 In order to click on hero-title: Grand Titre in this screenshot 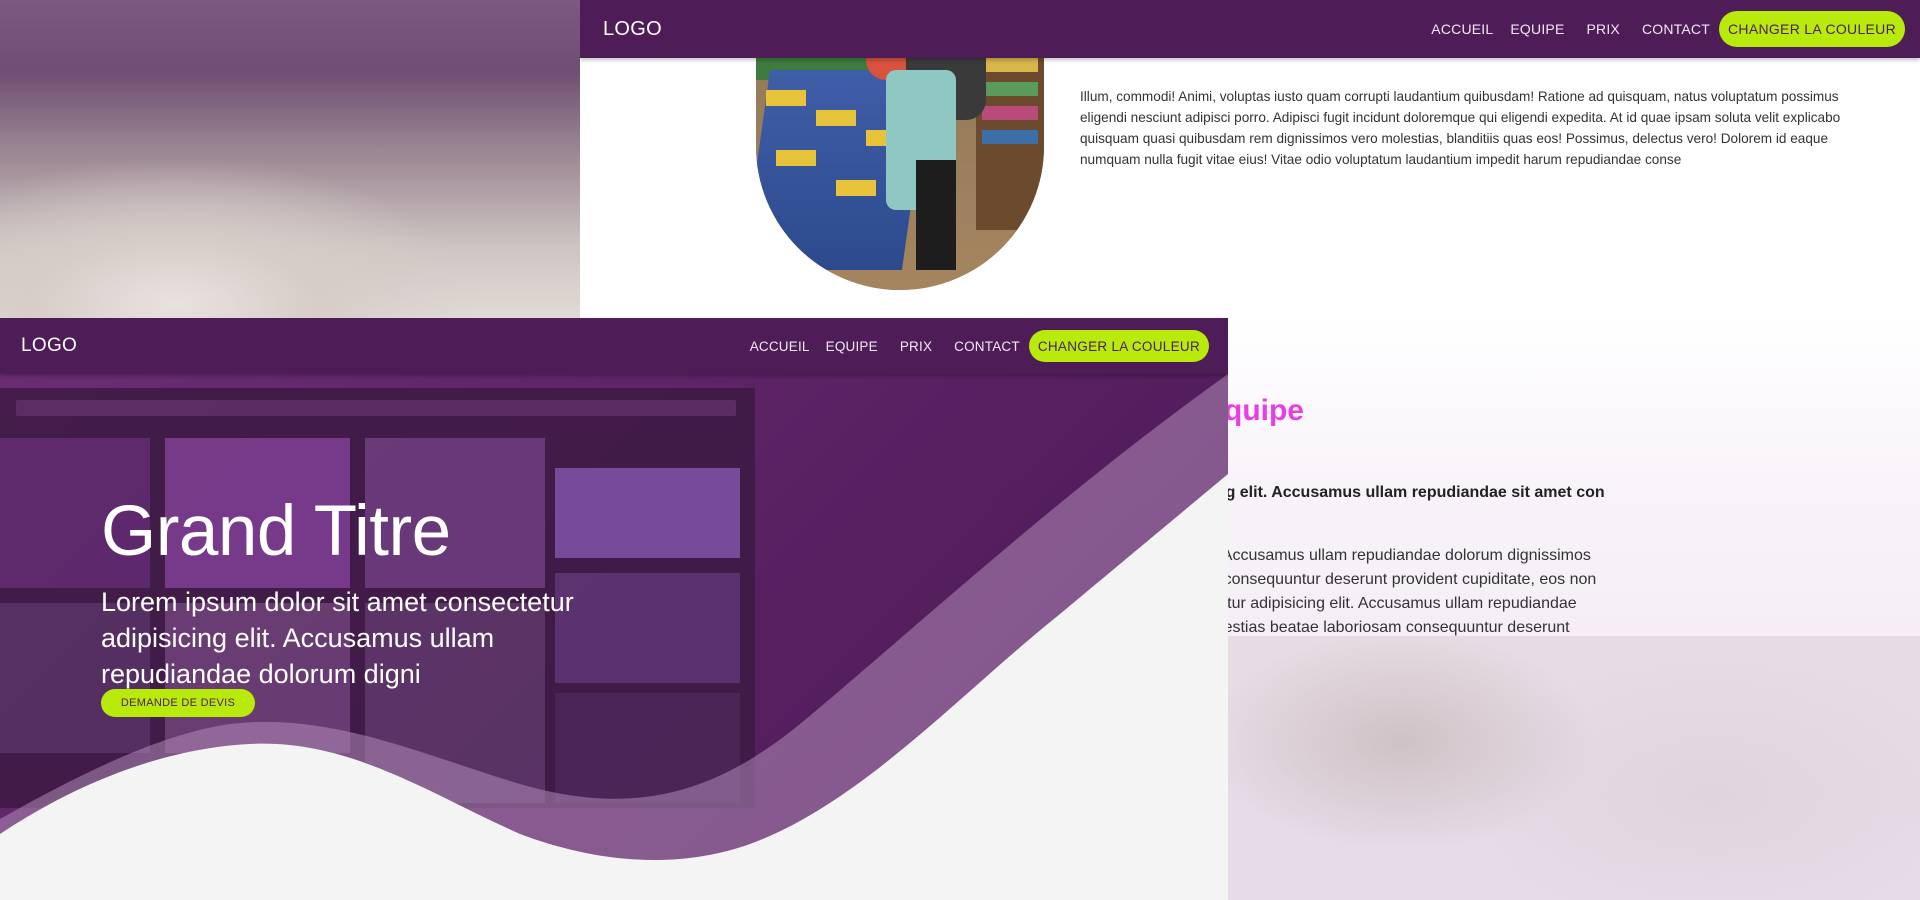, I will do `click(276, 531)`.